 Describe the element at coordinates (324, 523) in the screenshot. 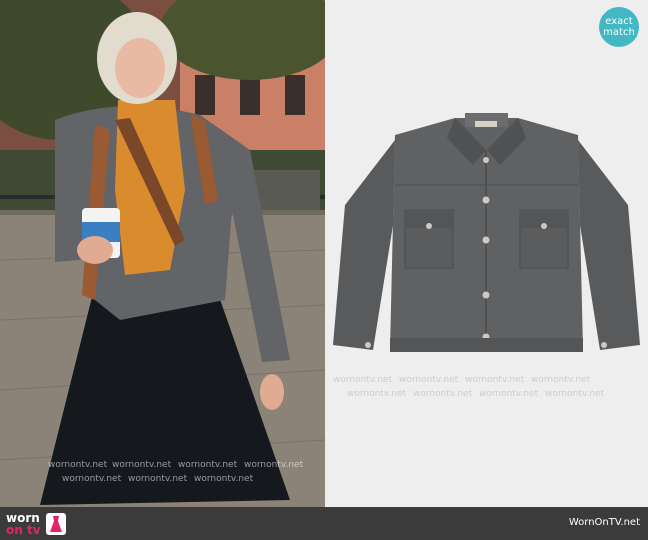

I see `footer-bar` at that location.